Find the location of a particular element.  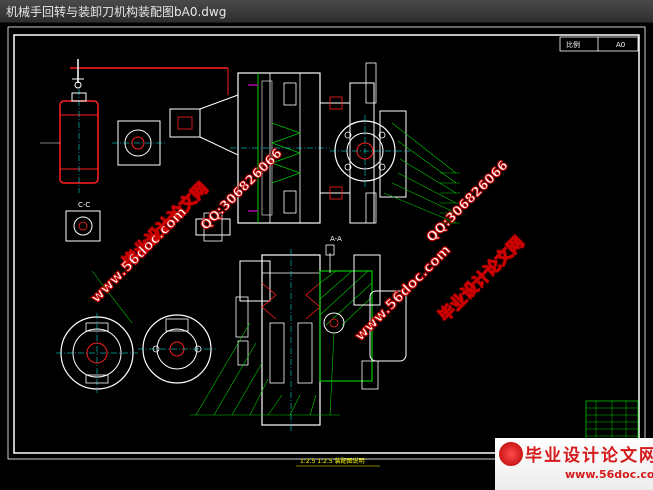

title-block-scale-label: 比例 is located at coordinates (573, 44).